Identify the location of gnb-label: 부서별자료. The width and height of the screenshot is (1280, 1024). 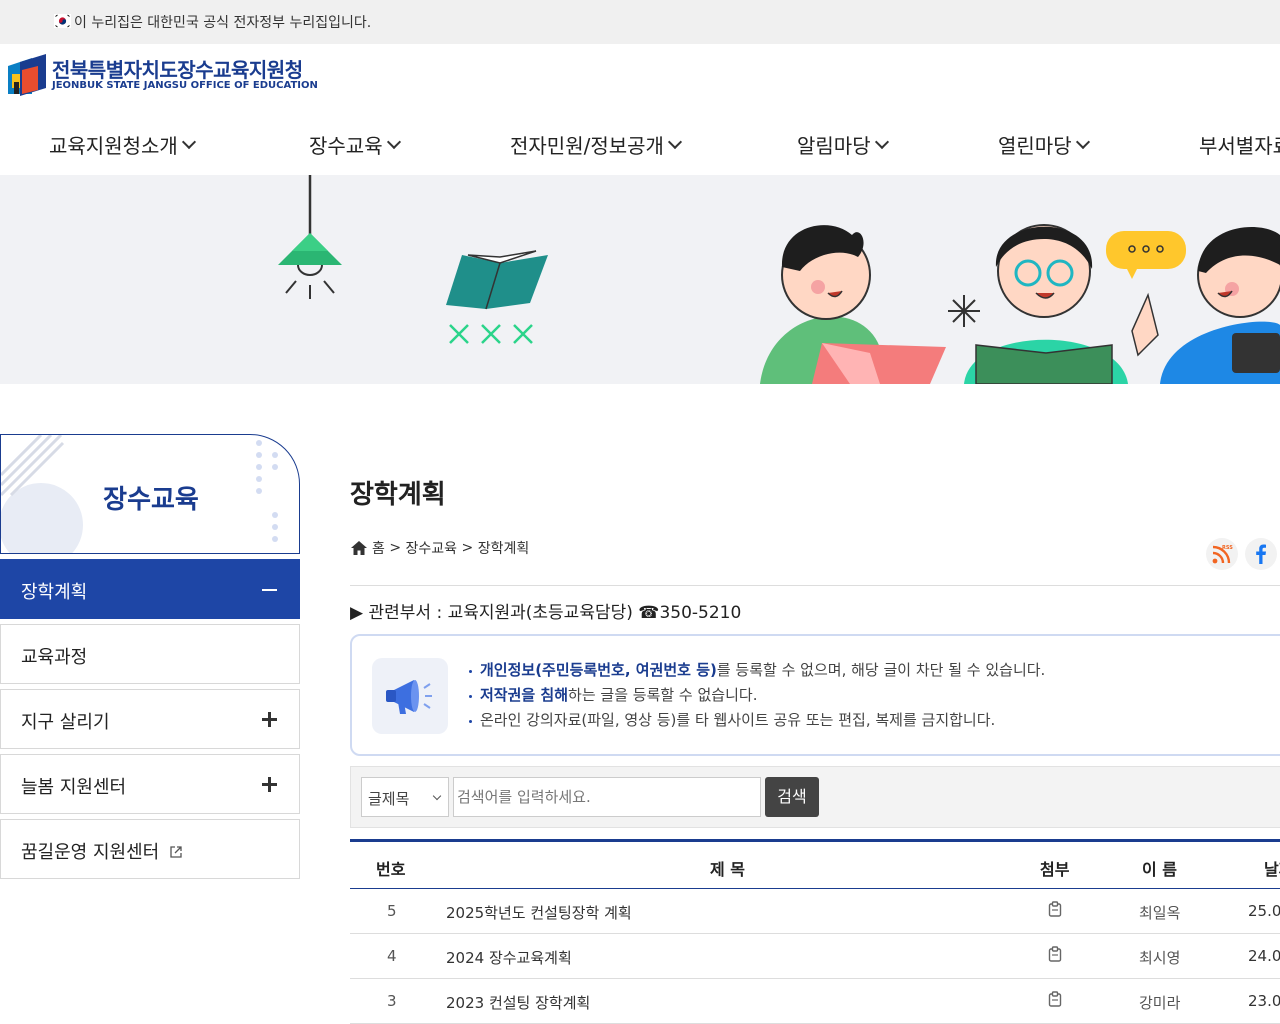
(1239, 146).